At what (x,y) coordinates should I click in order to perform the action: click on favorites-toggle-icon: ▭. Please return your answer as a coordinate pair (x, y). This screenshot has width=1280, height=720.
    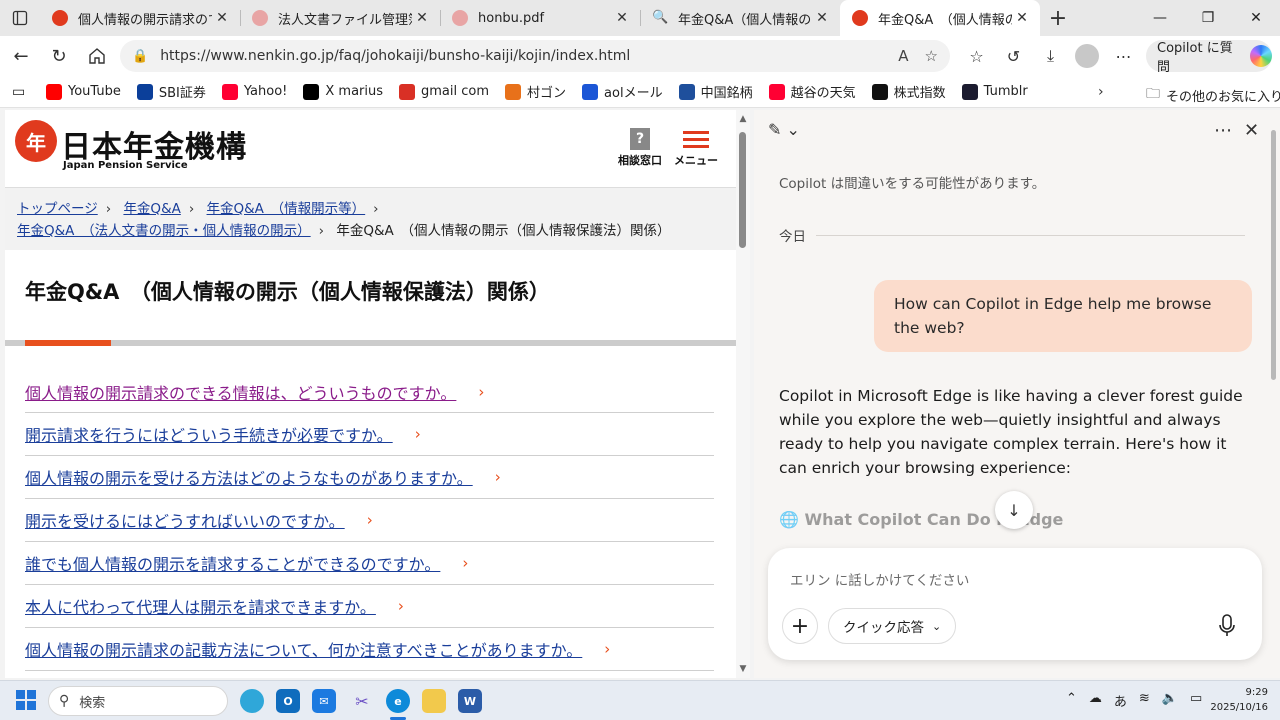
    Looking at the image, I should click on (21, 92).